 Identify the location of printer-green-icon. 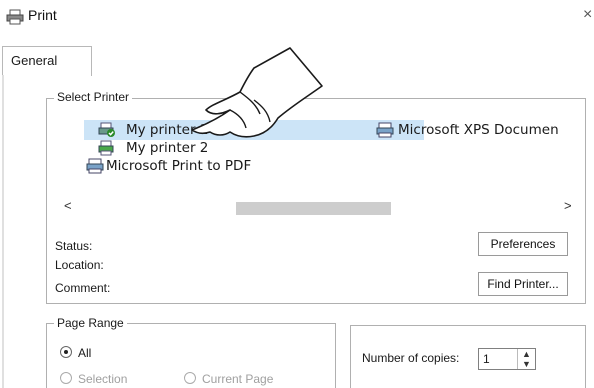
(106, 148).